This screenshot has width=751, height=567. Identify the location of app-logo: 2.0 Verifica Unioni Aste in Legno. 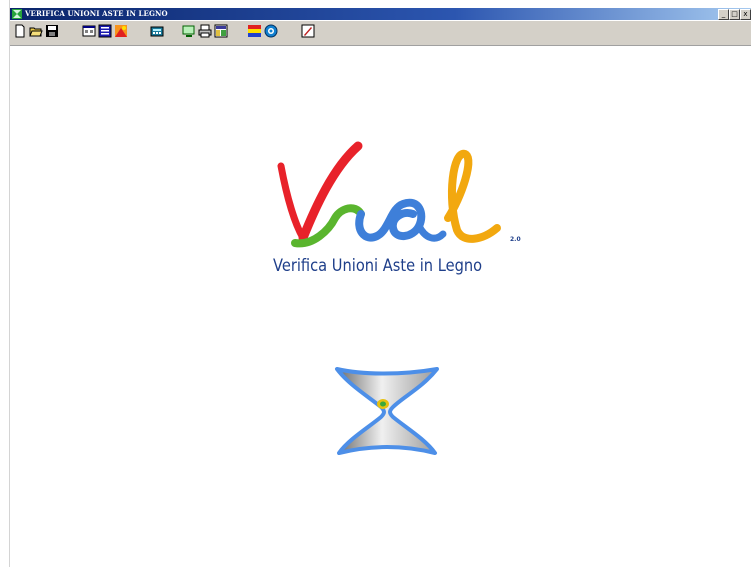
(383, 214).